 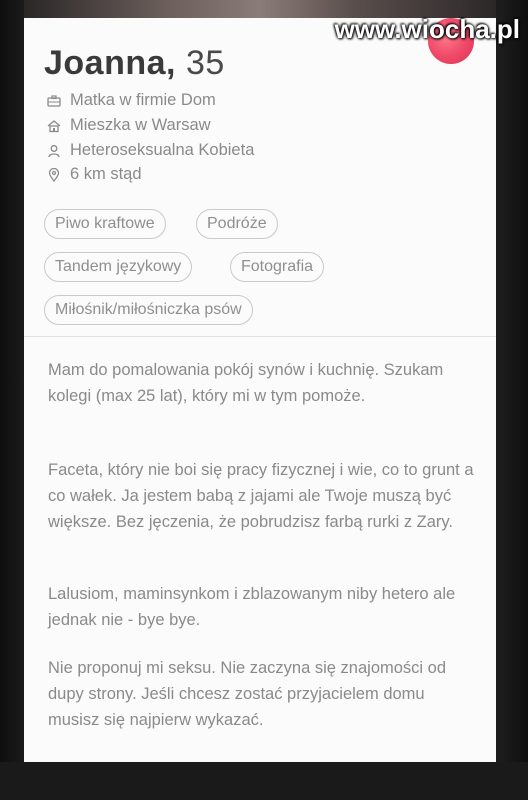 I want to click on lives-text: Mieszka w Warsaw, so click(x=140, y=125).